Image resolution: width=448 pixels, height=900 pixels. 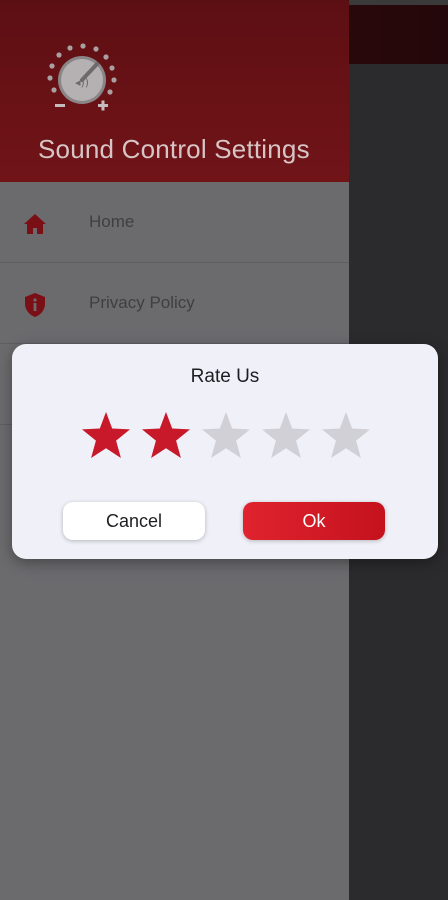 What do you see at coordinates (35, 224) in the screenshot?
I see `home-icon` at bounding box center [35, 224].